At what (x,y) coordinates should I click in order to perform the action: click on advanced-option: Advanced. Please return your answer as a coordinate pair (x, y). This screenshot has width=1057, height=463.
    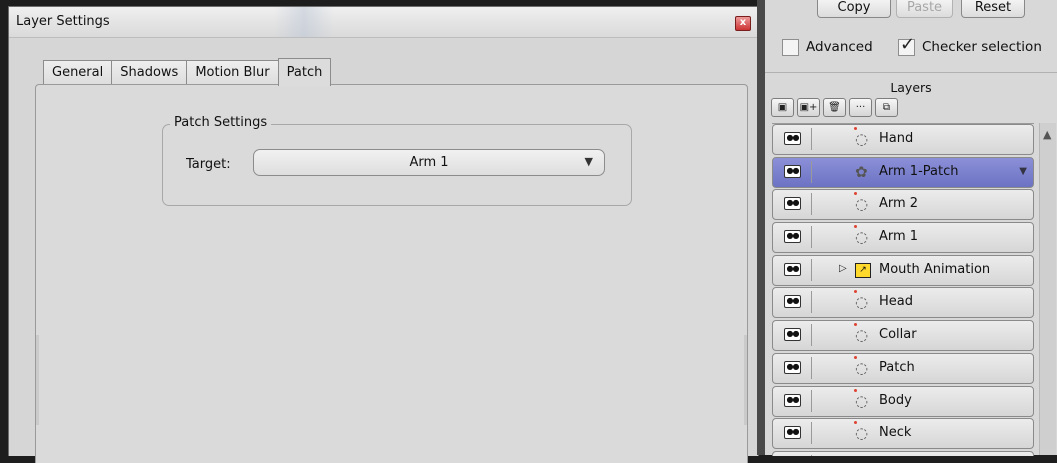
    Looking at the image, I should click on (827, 47).